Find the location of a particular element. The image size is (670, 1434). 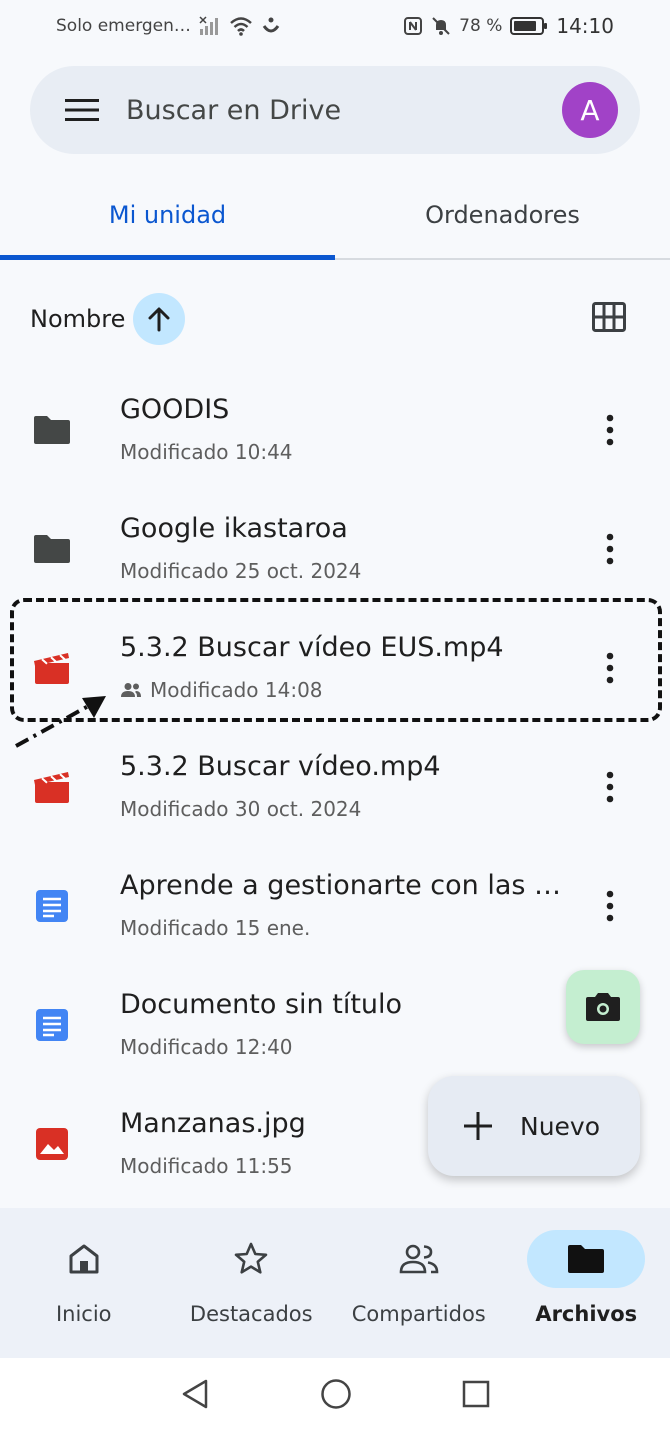

list-item: Google ikastaroa Modificado 25 oct. 2024 is located at coordinates (335, 550).